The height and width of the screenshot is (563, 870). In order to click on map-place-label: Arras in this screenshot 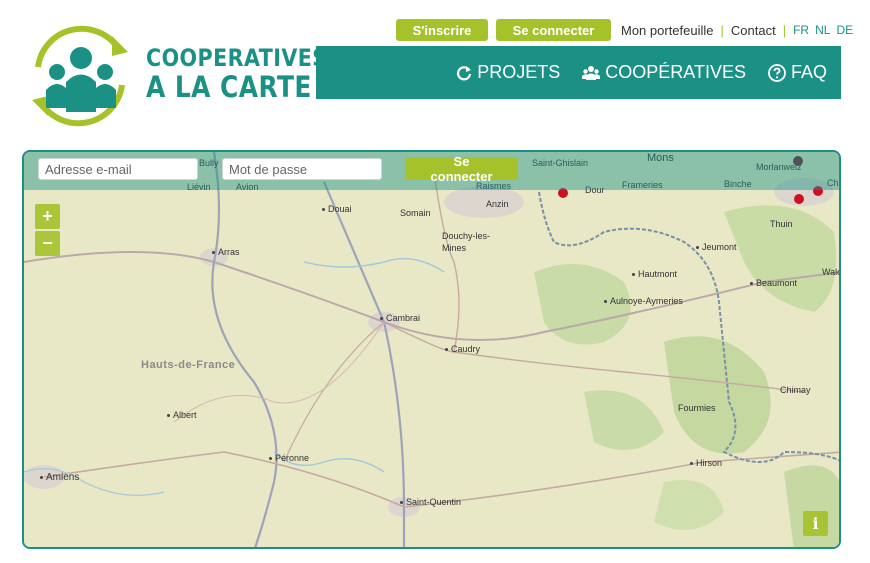, I will do `click(226, 252)`.